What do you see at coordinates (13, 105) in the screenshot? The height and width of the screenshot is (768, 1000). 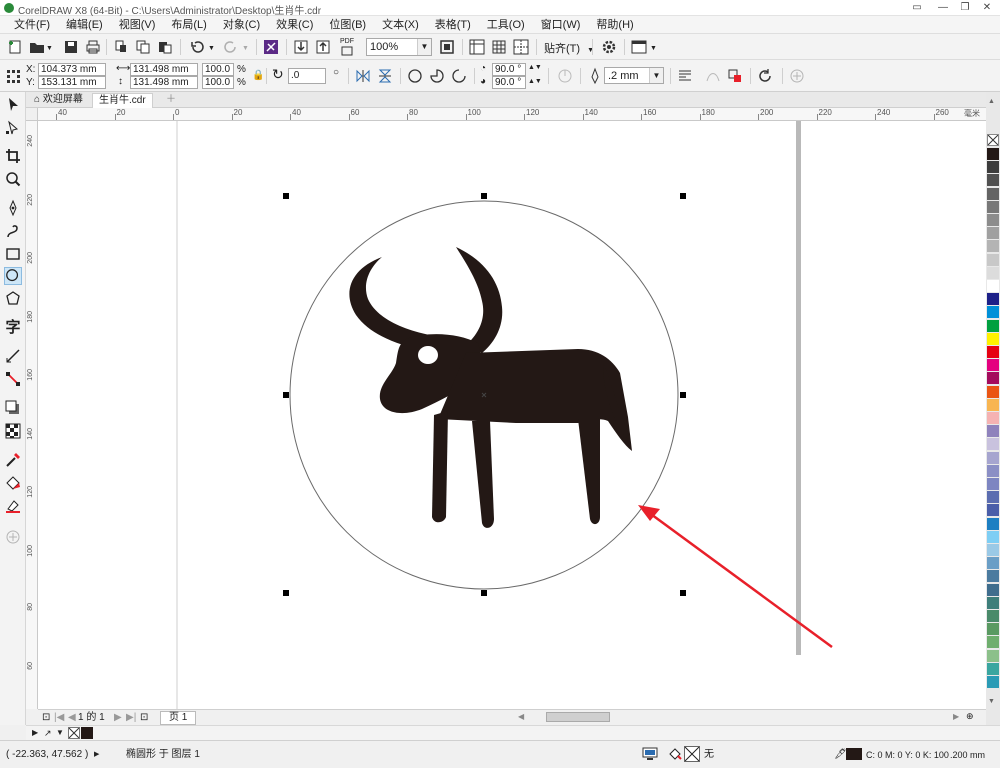 I see `pick-tool-icon` at bounding box center [13, 105].